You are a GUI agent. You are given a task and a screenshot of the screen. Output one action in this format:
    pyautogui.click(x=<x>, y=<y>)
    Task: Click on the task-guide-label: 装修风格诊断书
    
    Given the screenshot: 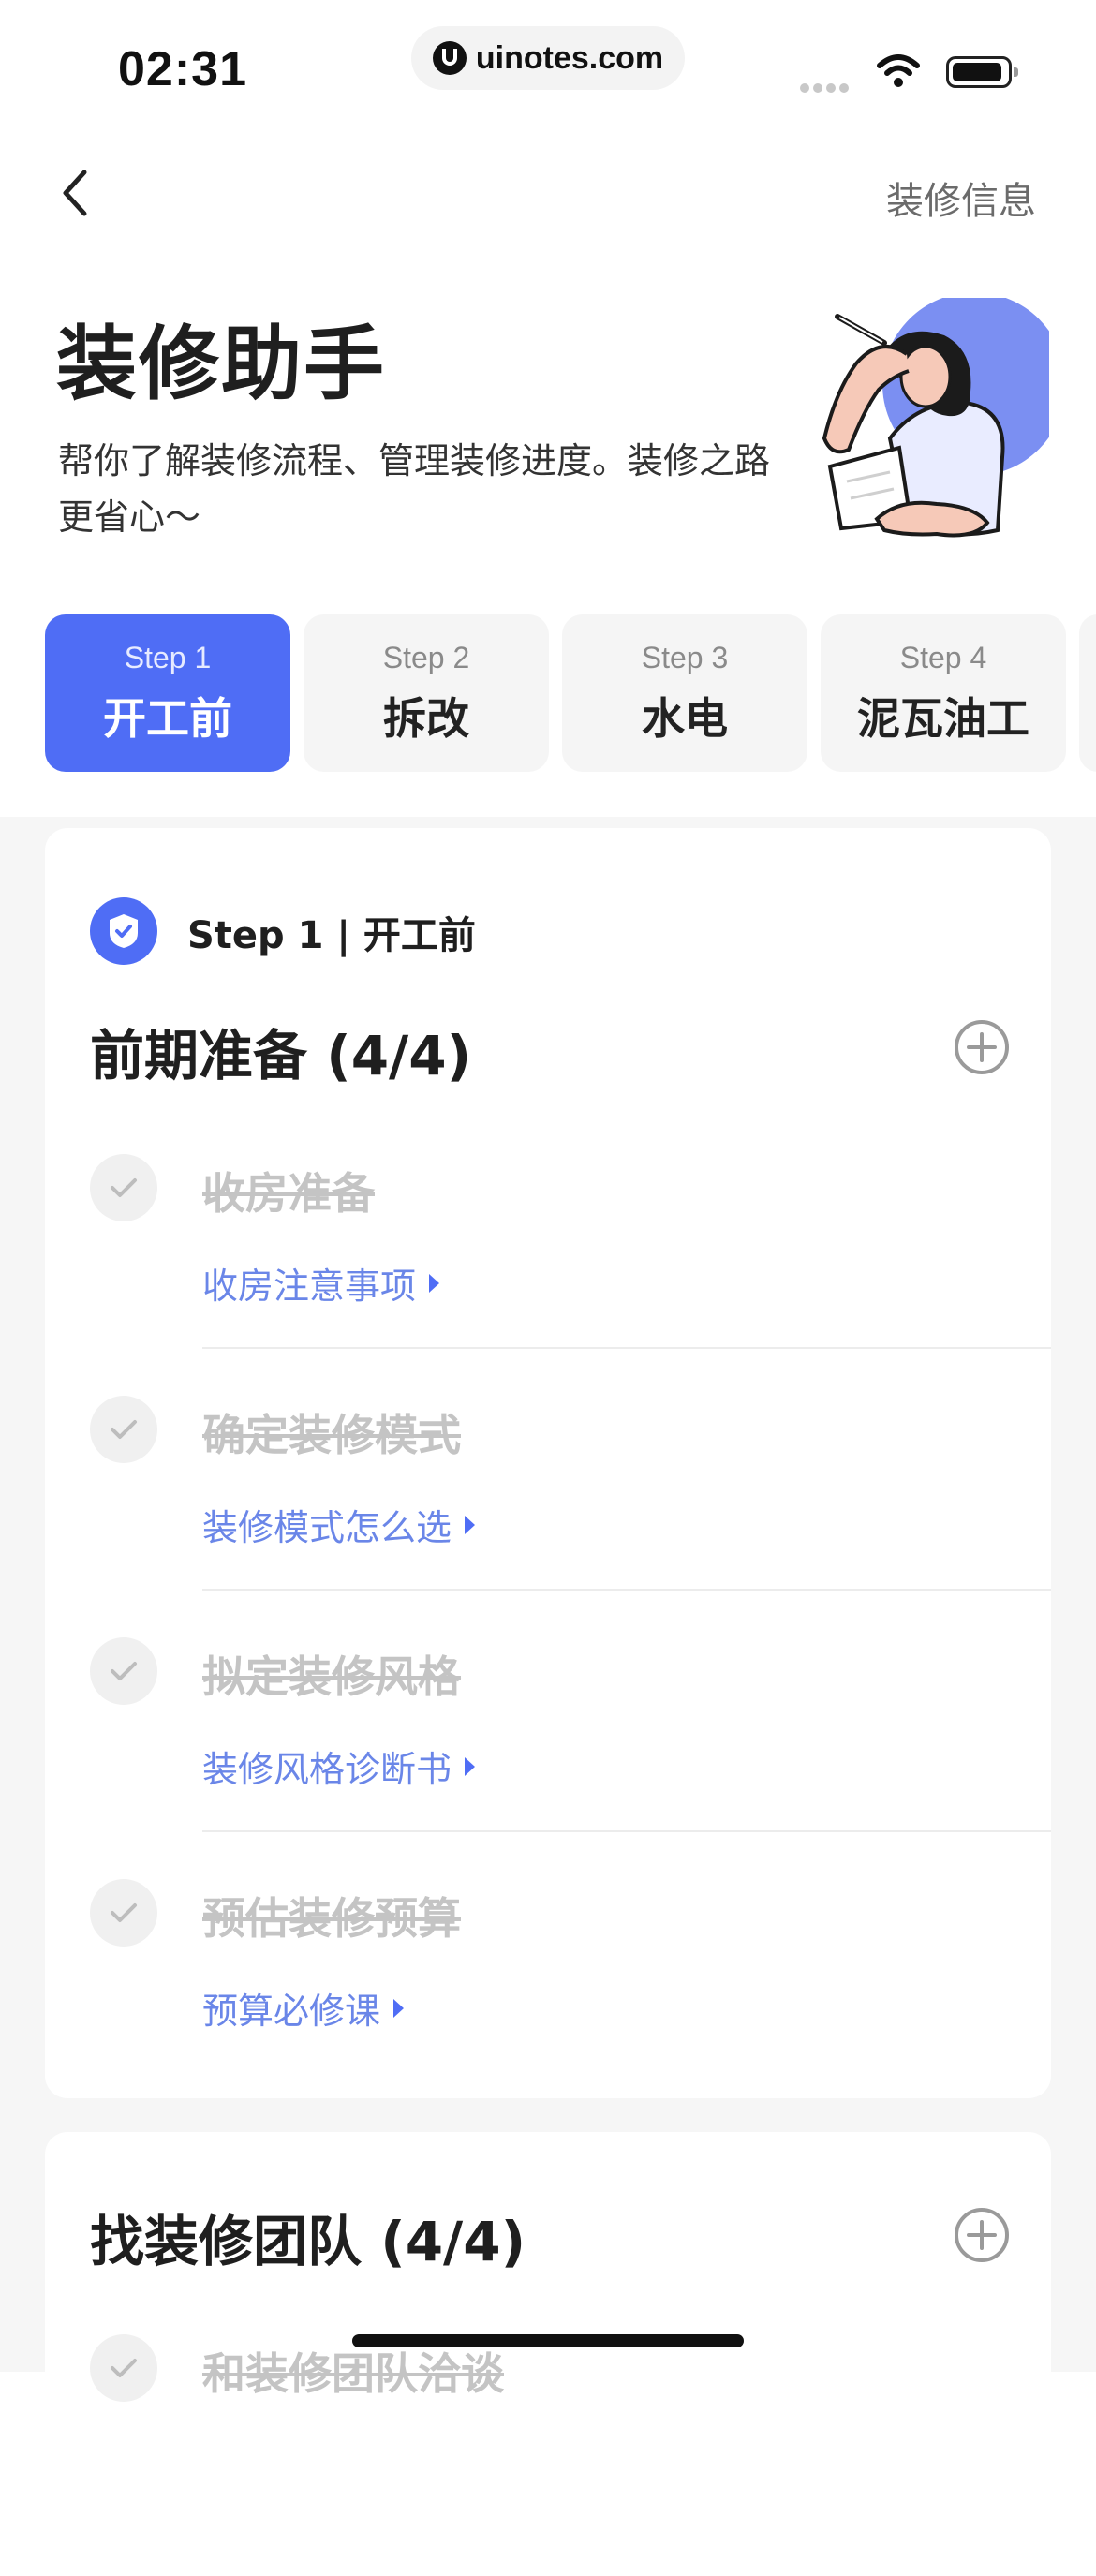 What is the action you would take?
    pyautogui.click(x=327, y=1769)
    